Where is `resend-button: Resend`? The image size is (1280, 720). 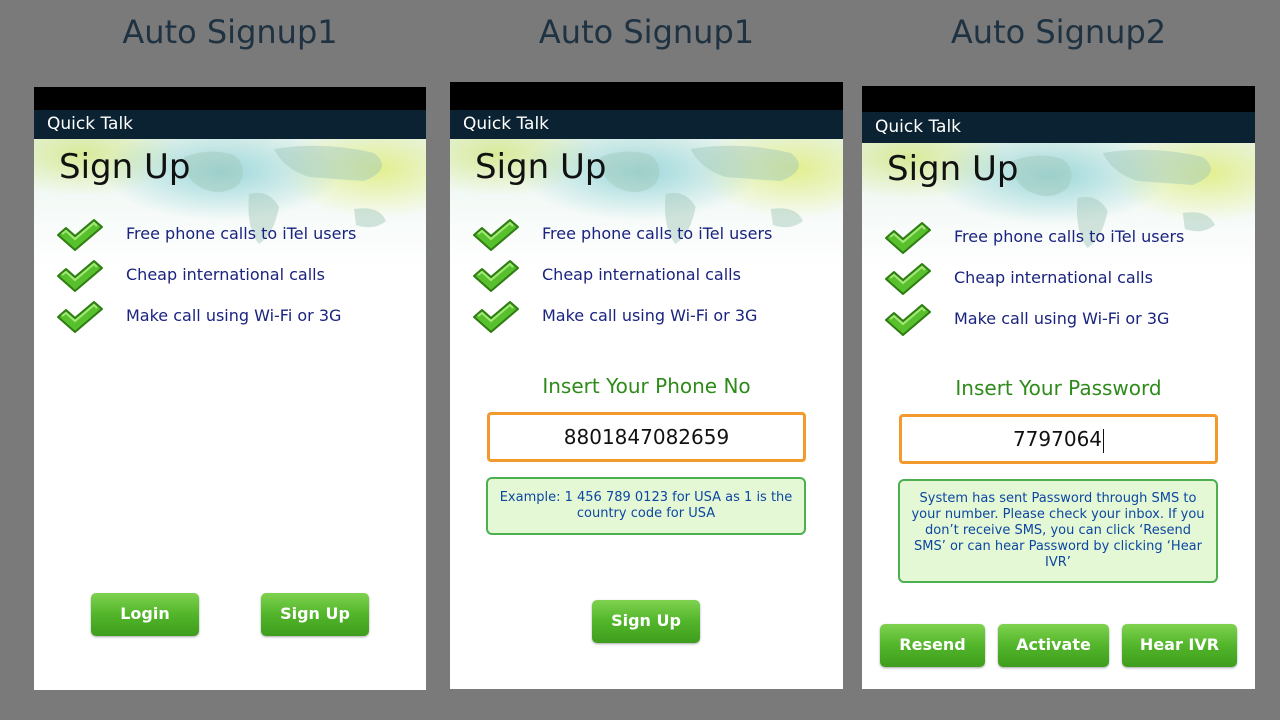 resend-button: Resend is located at coordinates (932, 645).